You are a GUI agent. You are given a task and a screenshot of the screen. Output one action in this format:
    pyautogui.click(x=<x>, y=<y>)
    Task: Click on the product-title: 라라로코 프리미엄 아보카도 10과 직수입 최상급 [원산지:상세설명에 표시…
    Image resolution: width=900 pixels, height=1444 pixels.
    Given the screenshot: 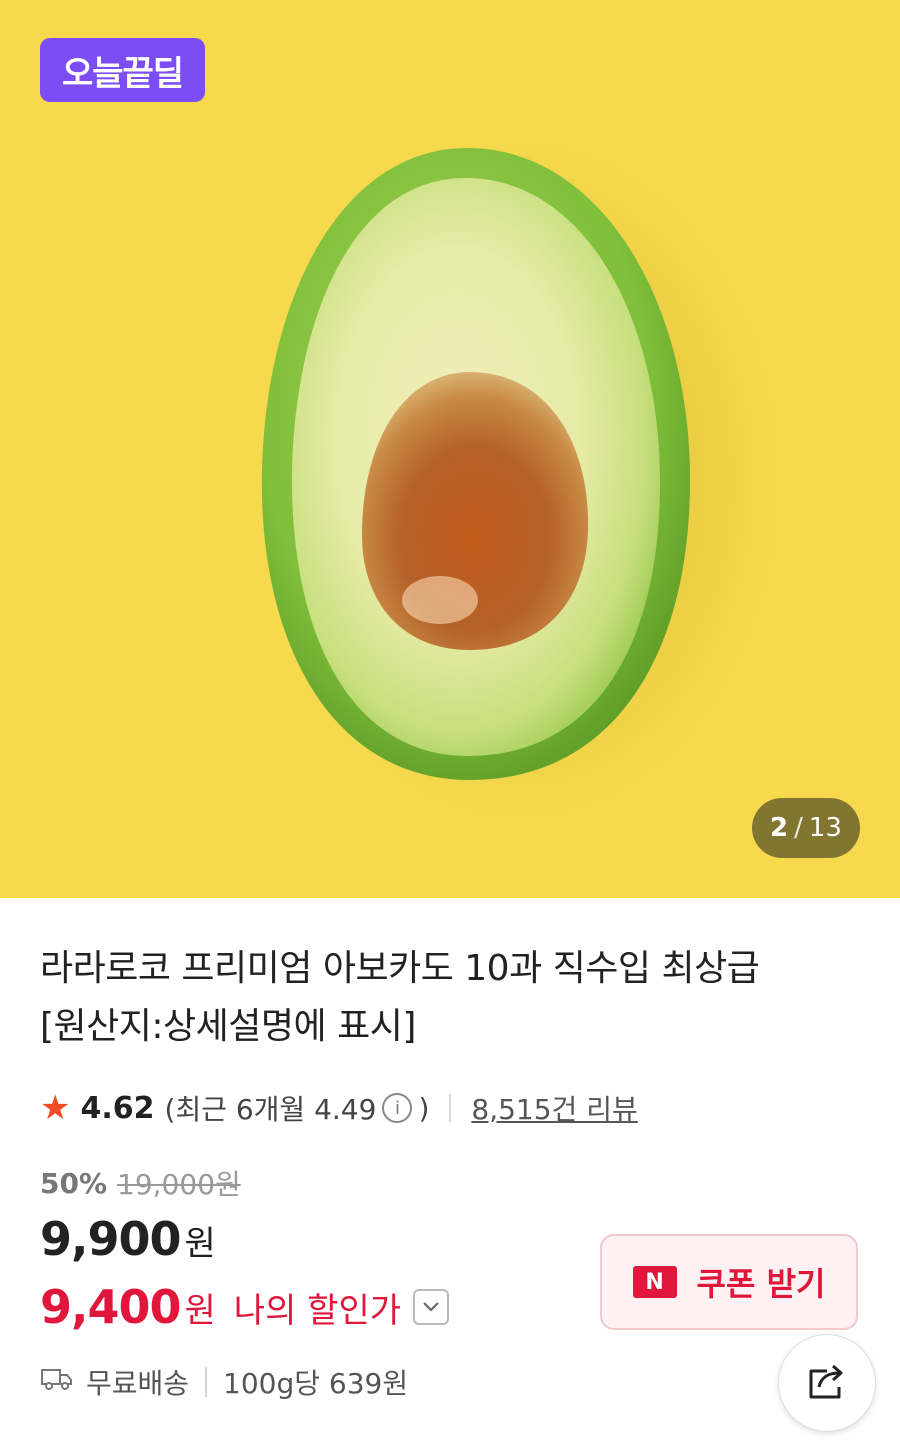 What is the action you would take?
    pyautogui.click(x=455, y=998)
    